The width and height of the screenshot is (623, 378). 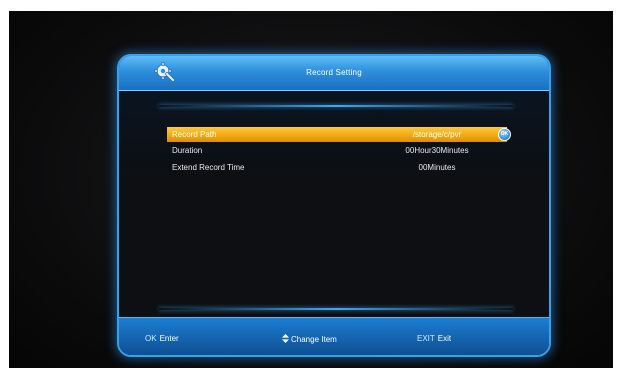 What do you see at coordinates (336, 106) in the screenshot?
I see `divider-top` at bounding box center [336, 106].